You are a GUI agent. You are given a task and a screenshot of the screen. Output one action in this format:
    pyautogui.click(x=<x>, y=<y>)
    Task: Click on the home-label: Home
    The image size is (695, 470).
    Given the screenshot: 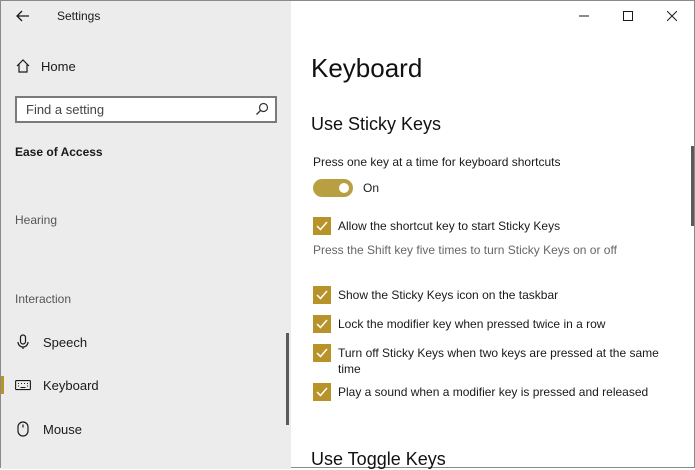 What is the action you would take?
    pyautogui.click(x=58, y=66)
    